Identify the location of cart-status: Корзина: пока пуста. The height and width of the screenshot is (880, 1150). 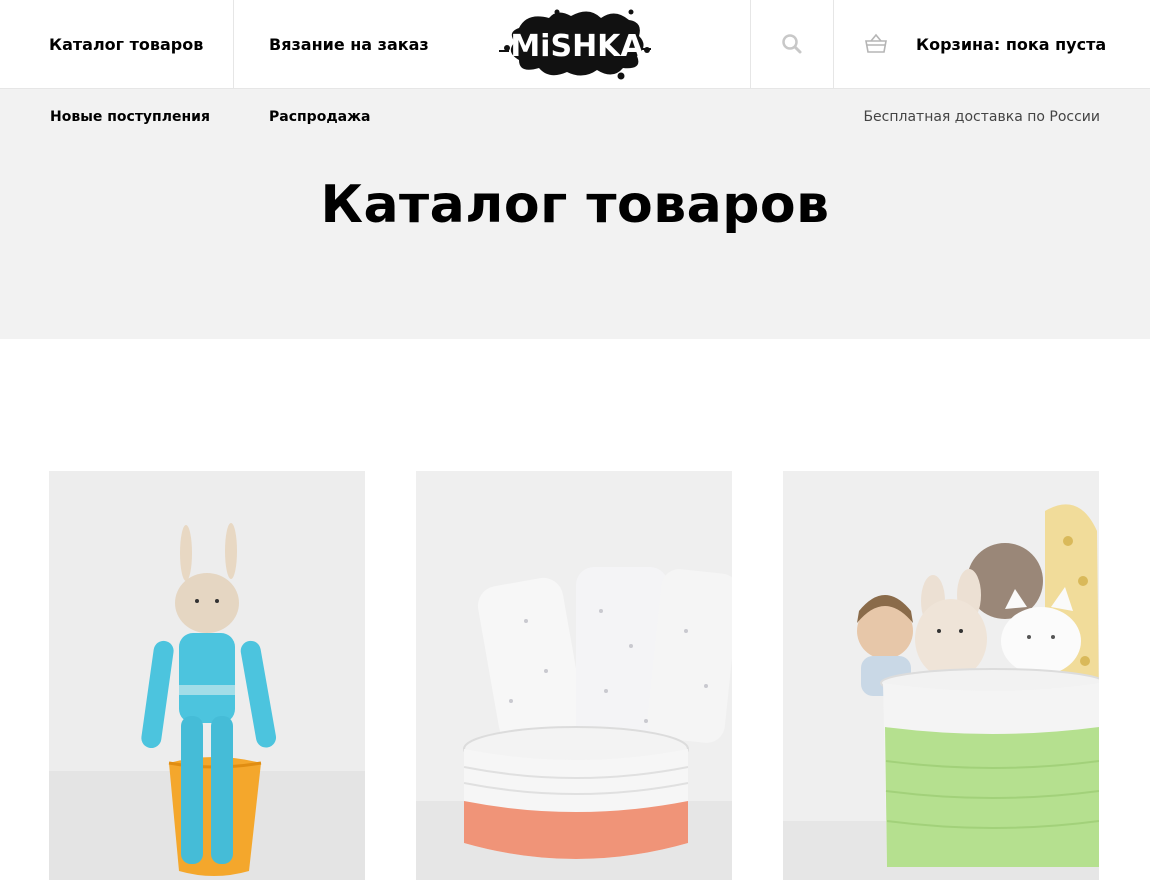
(1011, 44).